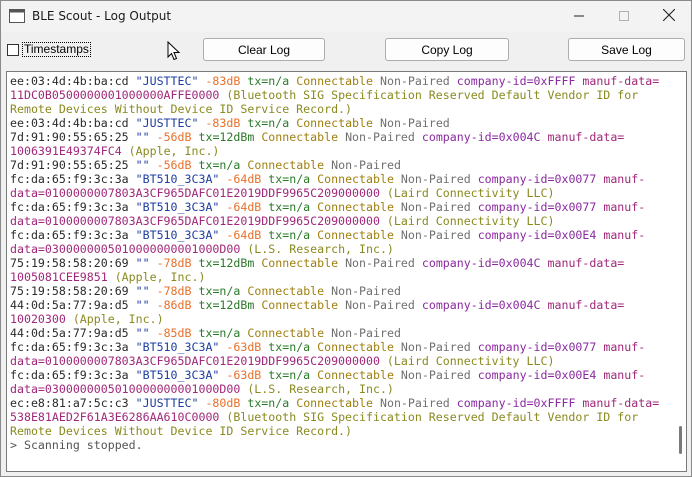 The image size is (692, 477). What do you see at coordinates (484, 305) in the screenshot?
I see `log-segment-cid: company-id=0x004C` at bounding box center [484, 305].